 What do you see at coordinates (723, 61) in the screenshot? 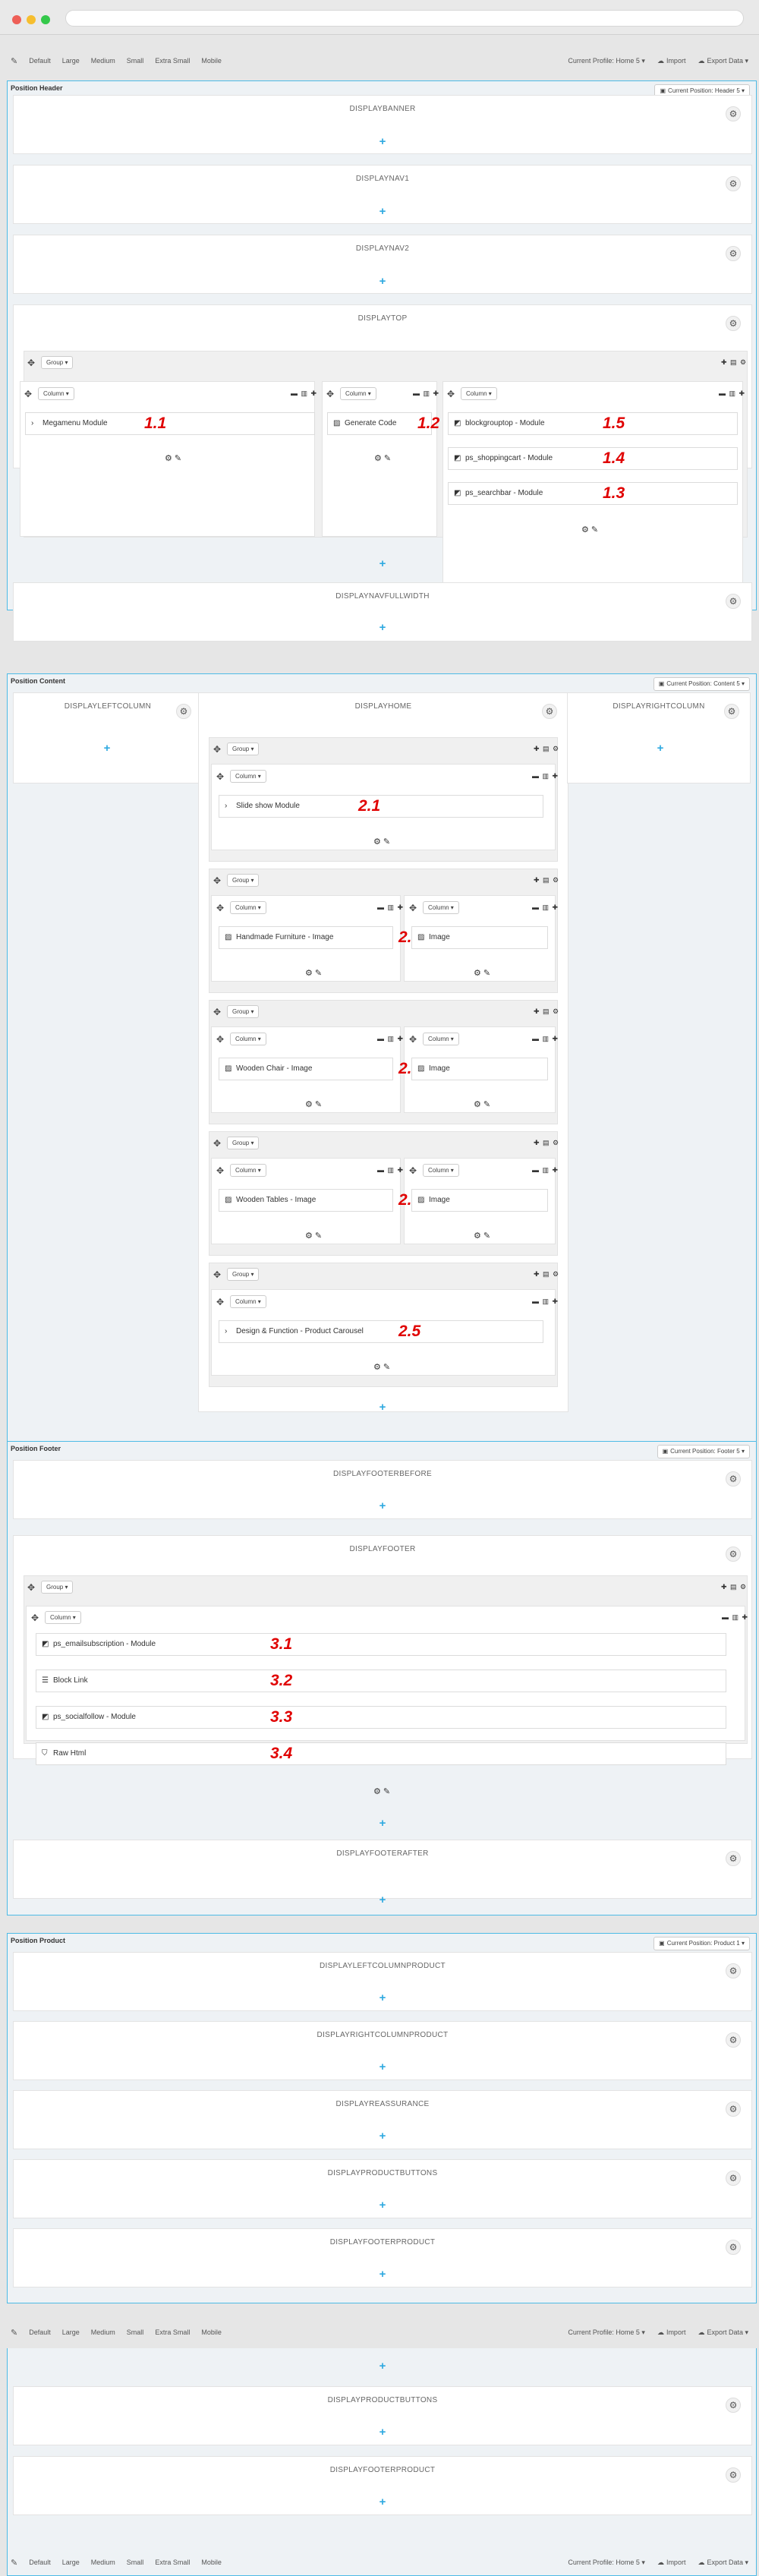
I see `export-button: ☁ Export Data ▾` at bounding box center [723, 61].